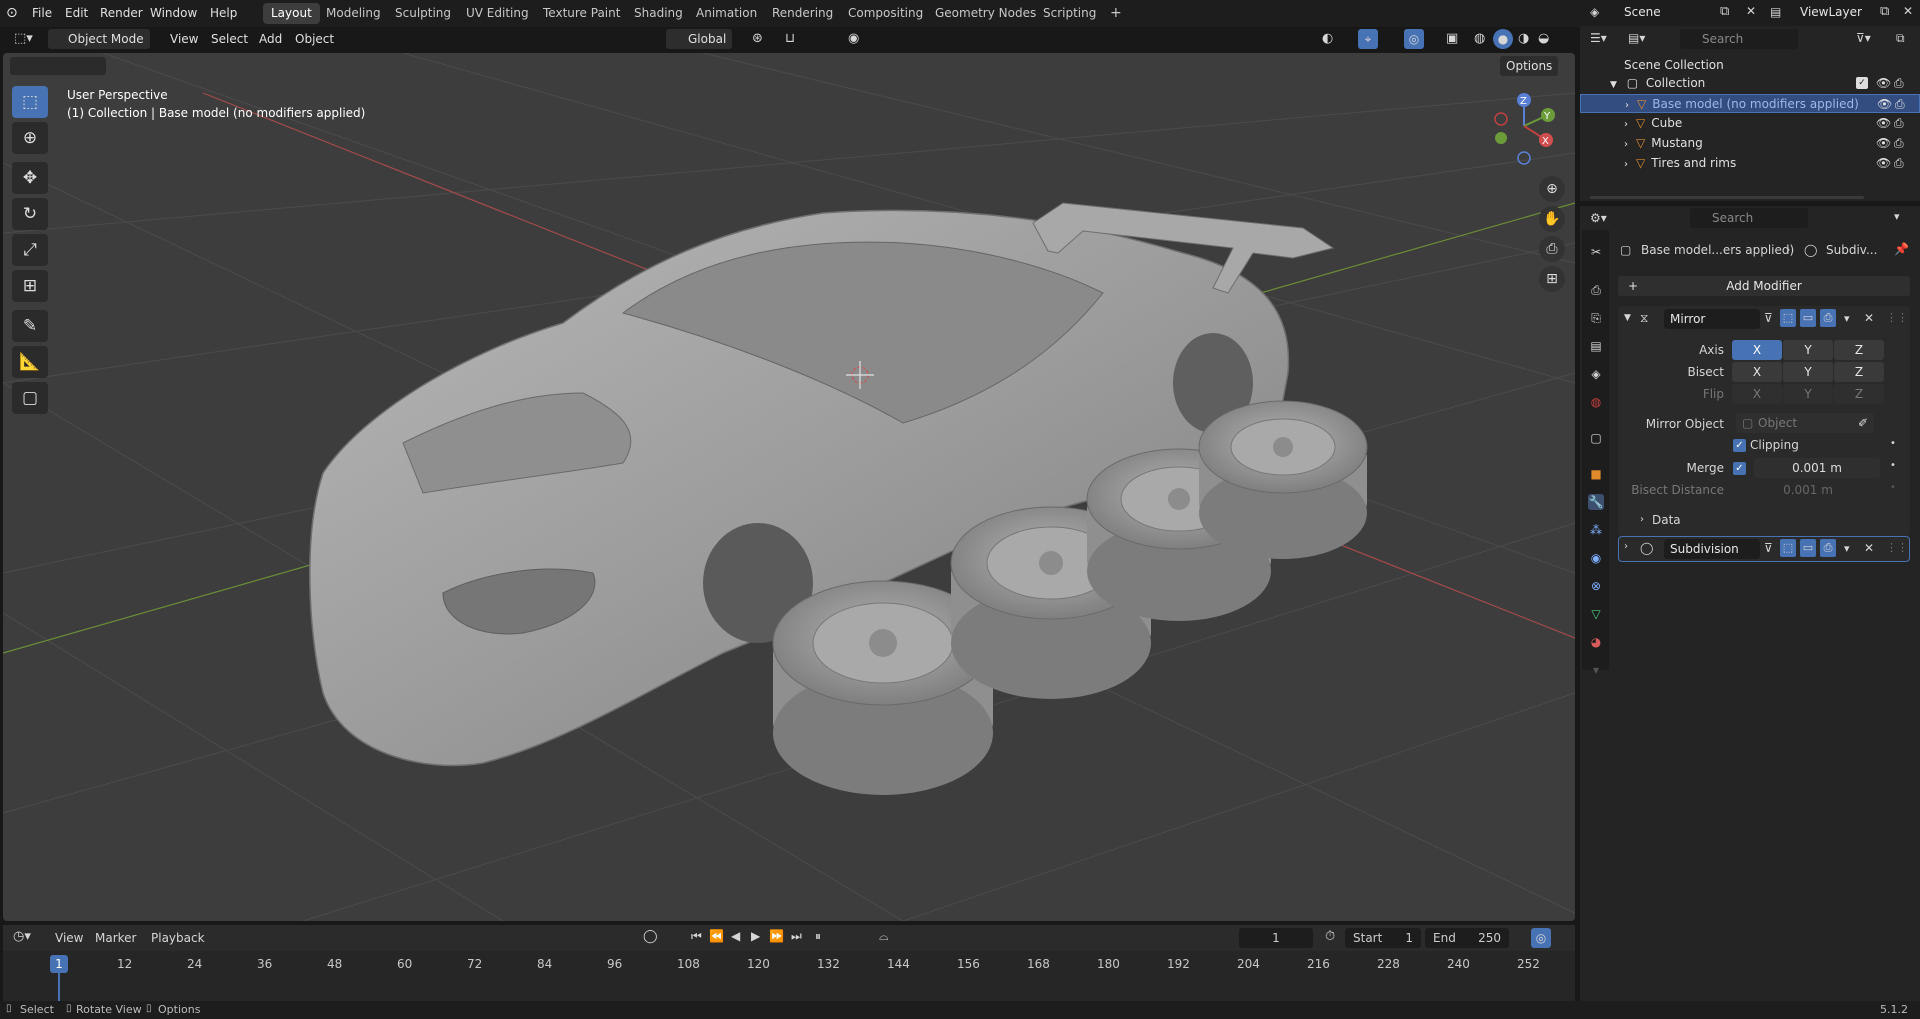 Image resolution: width=1920 pixels, height=1019 pixels. What do you see at coordinates (1552, 189) in the screenshot?
I see `zoom-icon: ⊕` at bounding box center [1552, 189].